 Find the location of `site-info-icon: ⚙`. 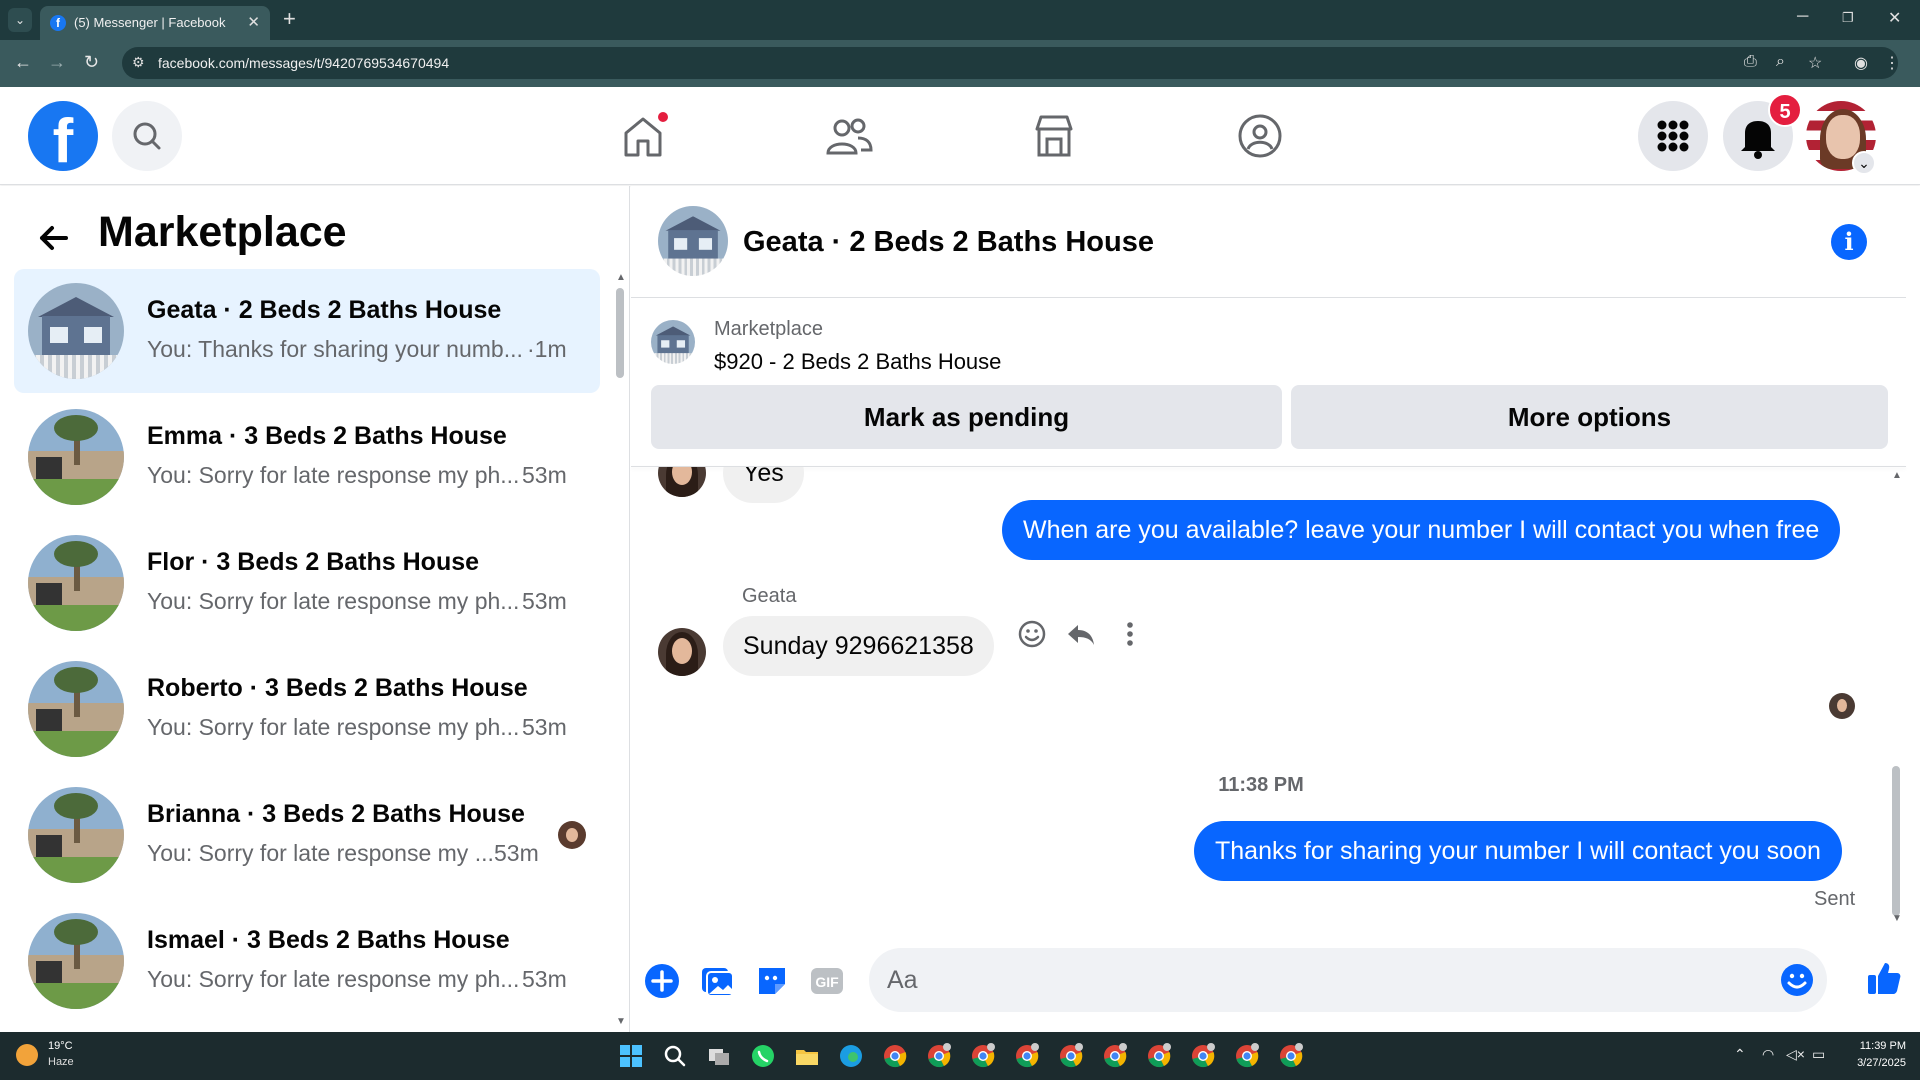

site-info-icon: ⚙ is located at coordinates (138, 62).